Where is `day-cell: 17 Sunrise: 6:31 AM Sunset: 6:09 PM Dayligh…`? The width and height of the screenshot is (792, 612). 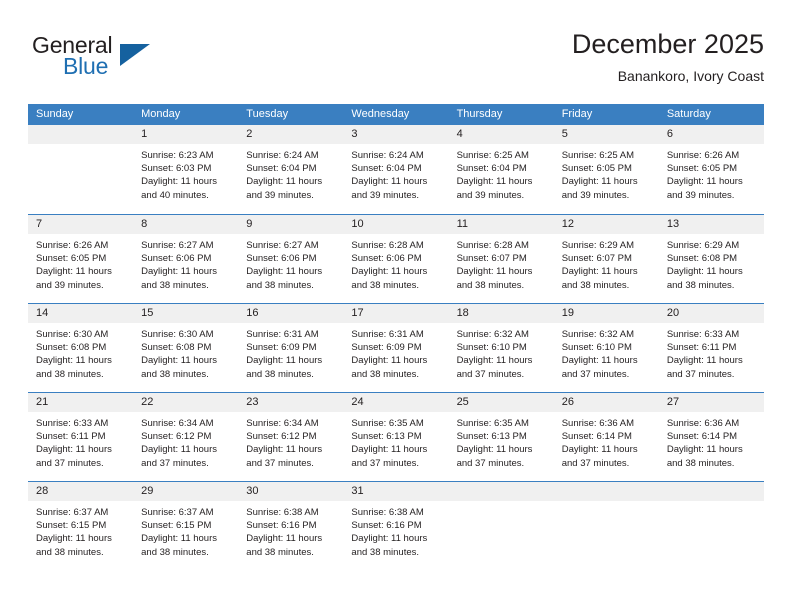 day-cell: 17 Sunrise: 6:31 AM Sunset: 6:09 PM Dayligh… is located at coordinates (396, 348).